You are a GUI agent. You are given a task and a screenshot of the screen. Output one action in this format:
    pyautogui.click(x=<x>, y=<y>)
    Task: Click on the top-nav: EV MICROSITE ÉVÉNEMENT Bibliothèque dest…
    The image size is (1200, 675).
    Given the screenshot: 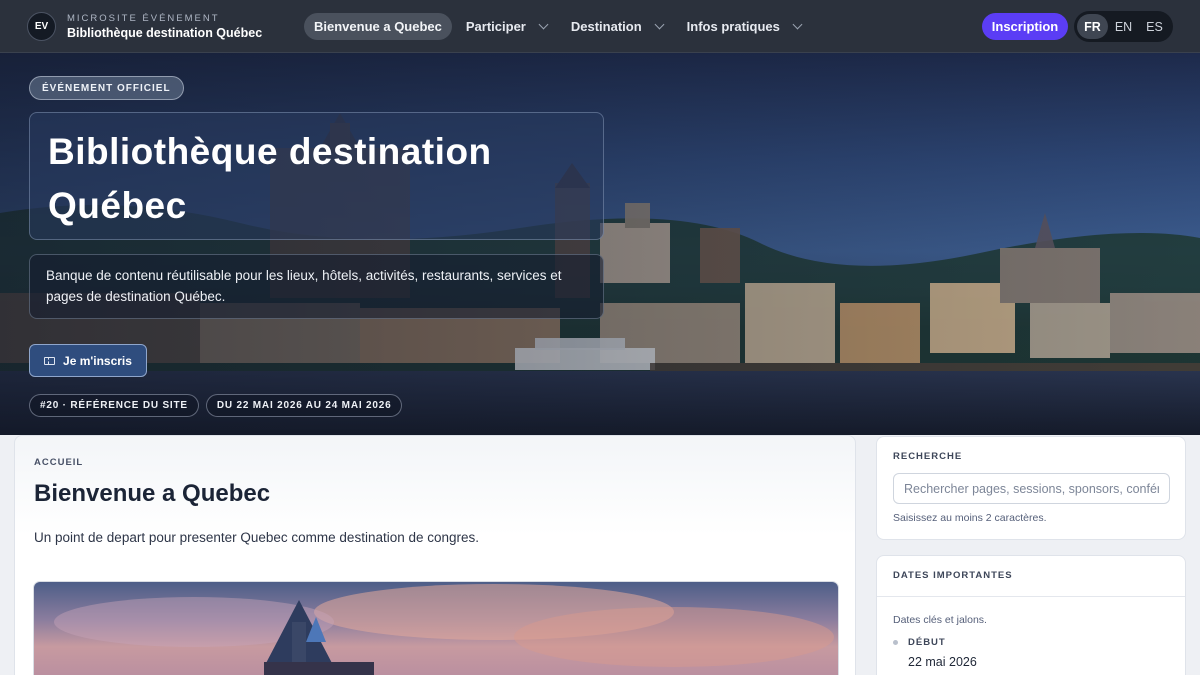 What is the action you would take?
    pyautogui.click(x=600, y=26)
    